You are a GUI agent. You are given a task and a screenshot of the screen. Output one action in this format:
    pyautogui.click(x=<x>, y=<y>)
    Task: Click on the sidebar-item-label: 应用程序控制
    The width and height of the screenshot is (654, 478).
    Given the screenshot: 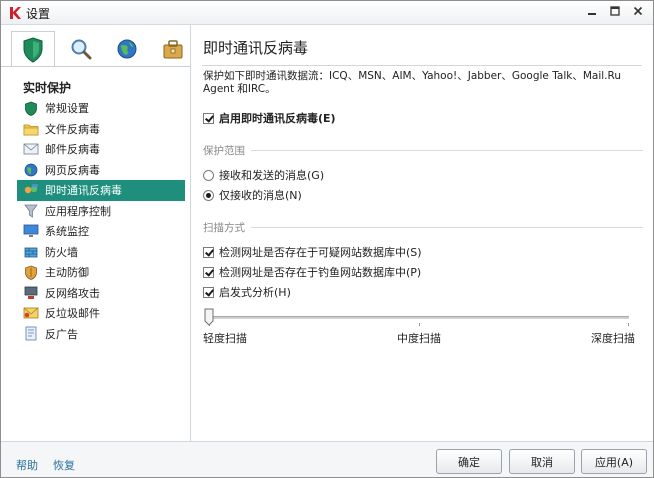 What is the action you would take?
    pyautogui.click(x=78, y=211)
    